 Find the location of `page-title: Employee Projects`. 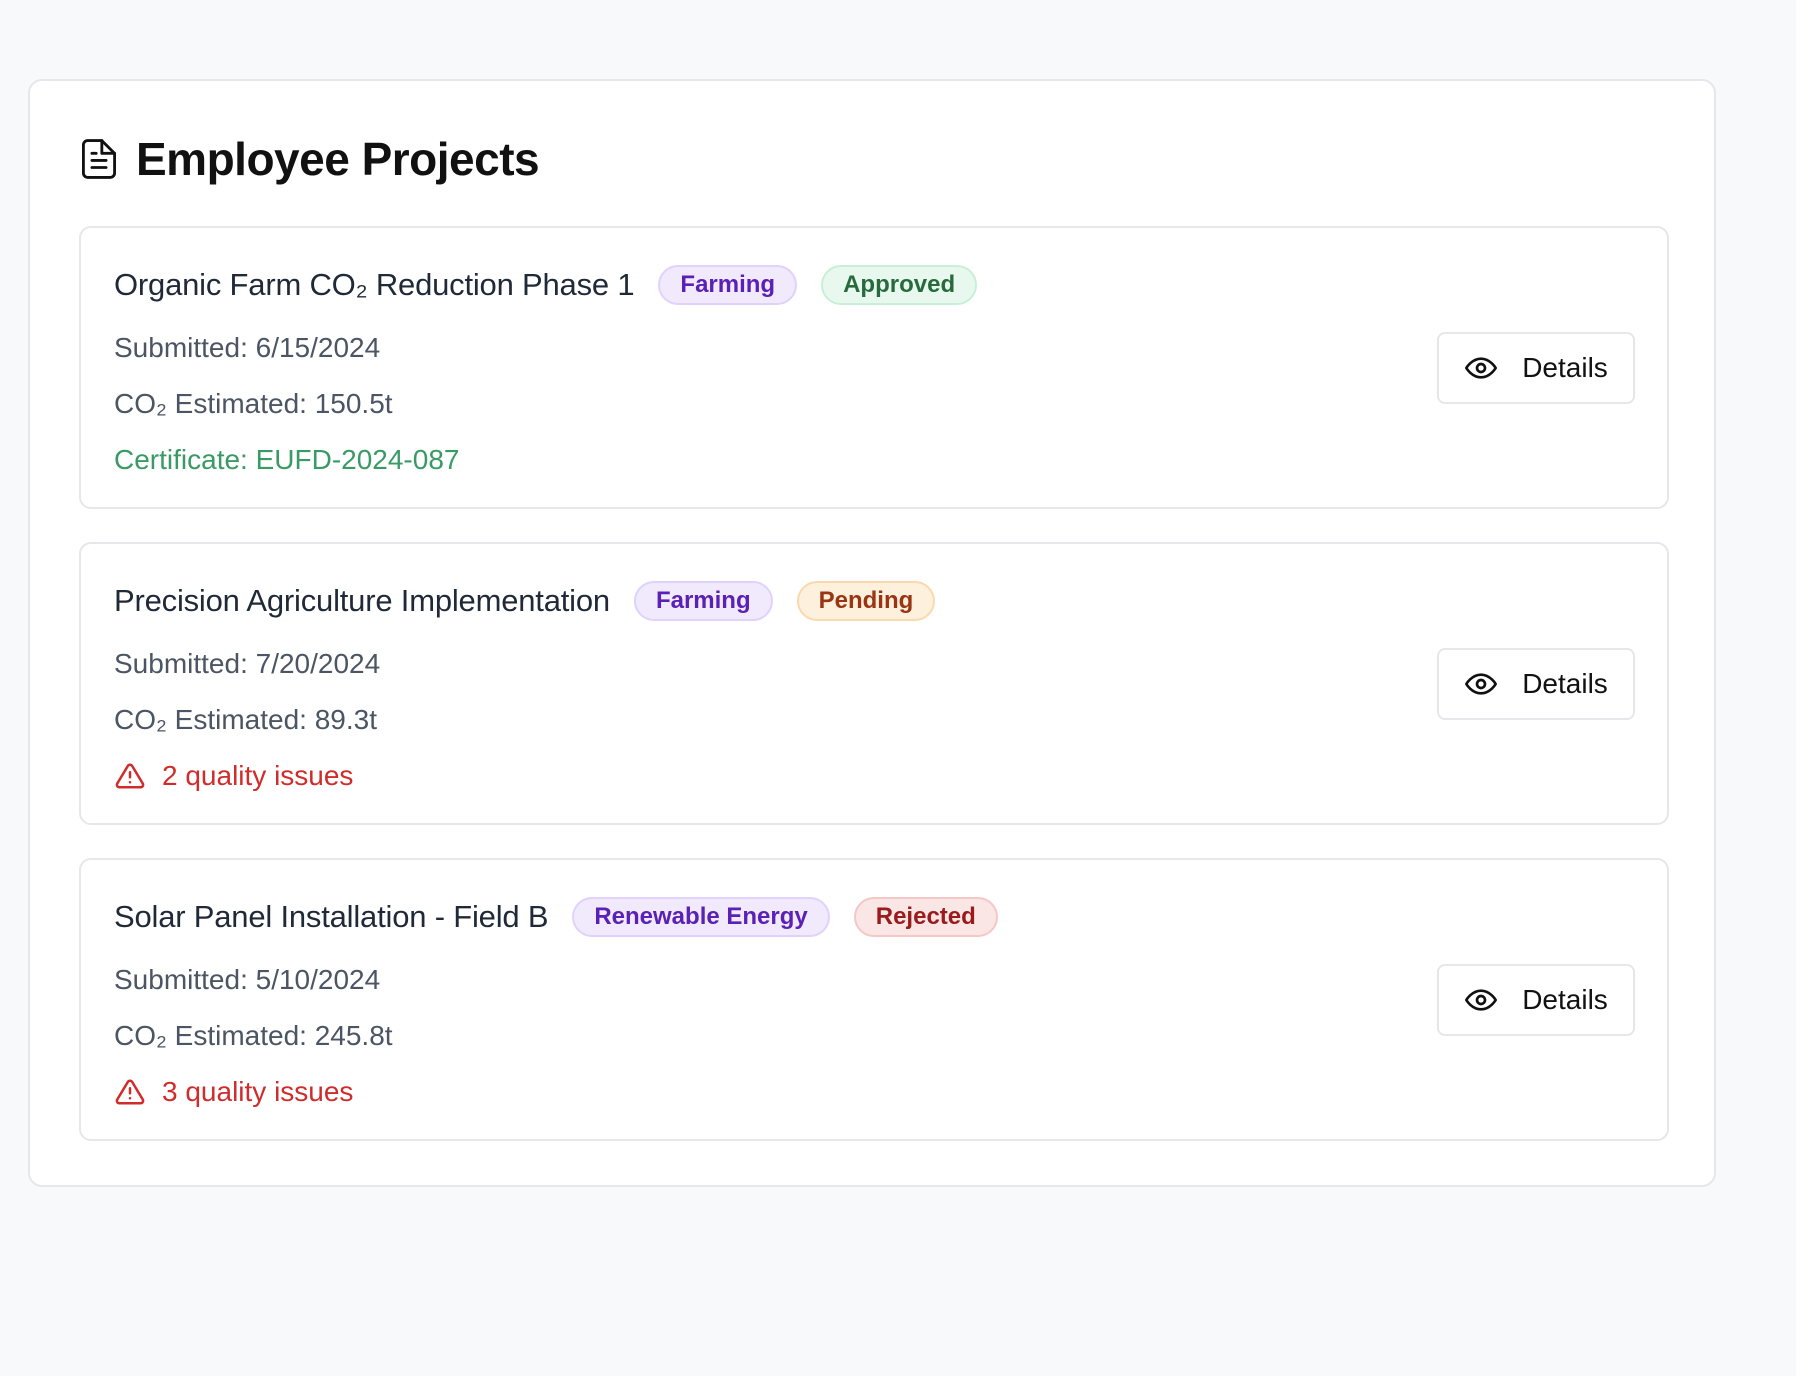

page-title: Employee Projects is located at coordinates (338, 159).